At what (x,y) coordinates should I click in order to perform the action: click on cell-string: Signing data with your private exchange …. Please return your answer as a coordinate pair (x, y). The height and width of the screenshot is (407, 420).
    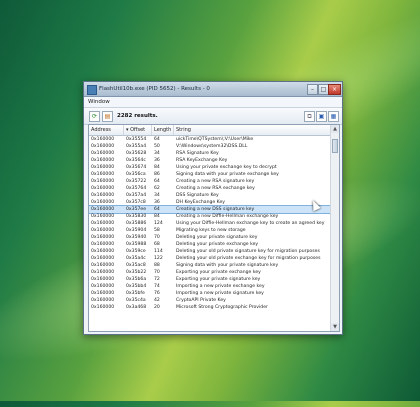
    Looking at the image, I should click on (227, 174).